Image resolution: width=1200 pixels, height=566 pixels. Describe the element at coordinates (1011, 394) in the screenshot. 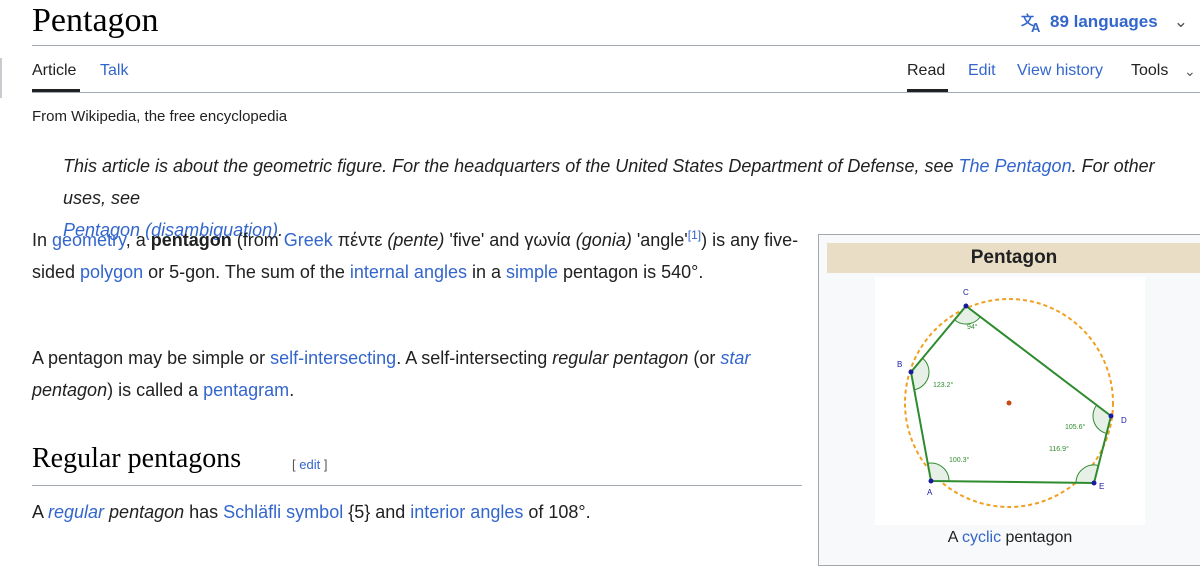

I see `pentagon-shape` at that location.